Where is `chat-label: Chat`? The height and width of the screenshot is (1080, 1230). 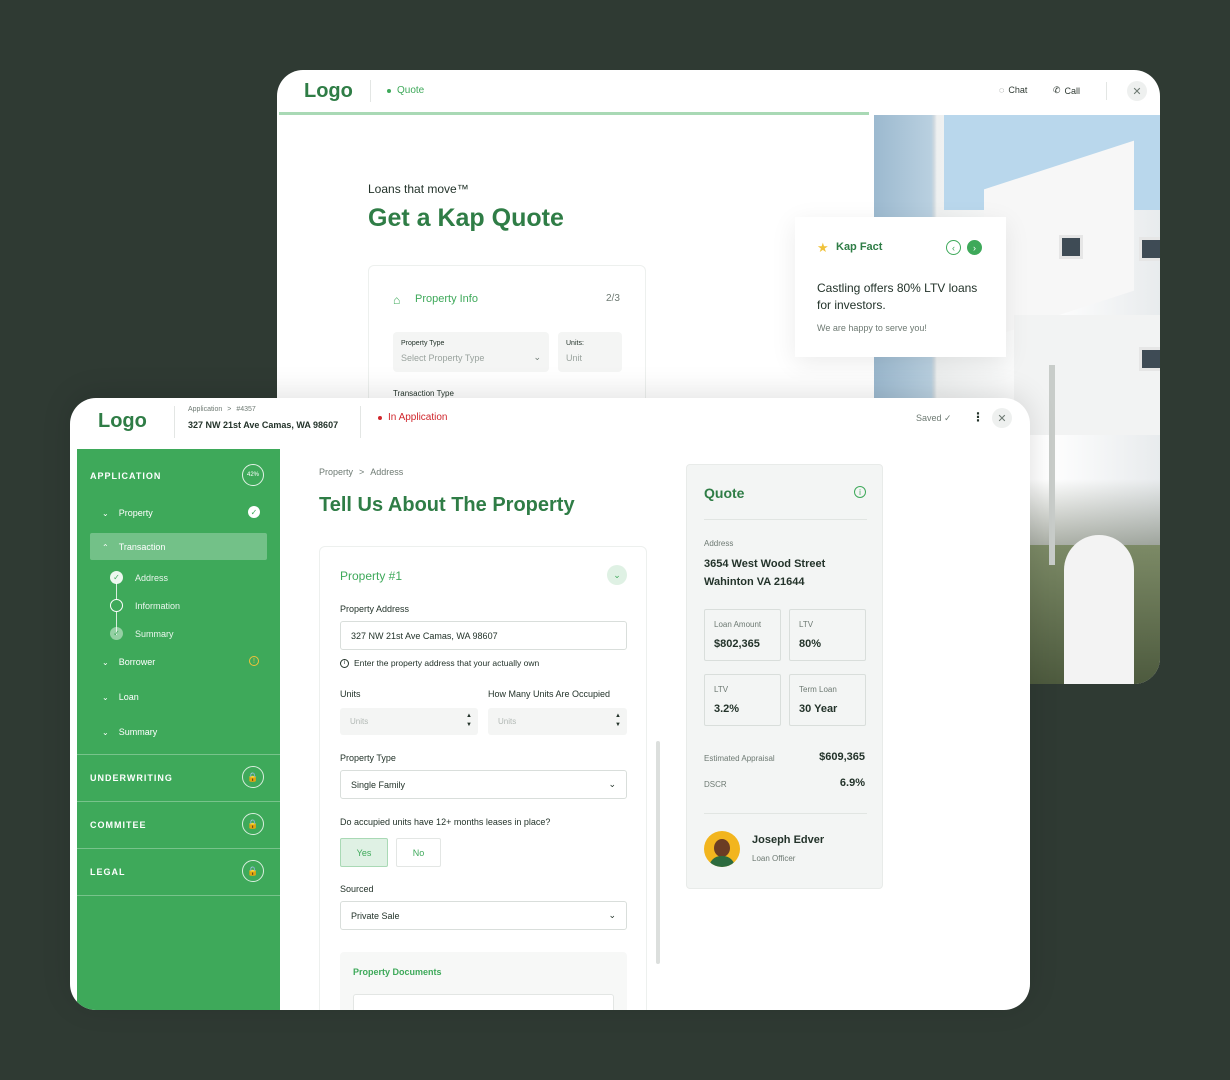
chat-label: Chat is located at coordinates (1018, 90).